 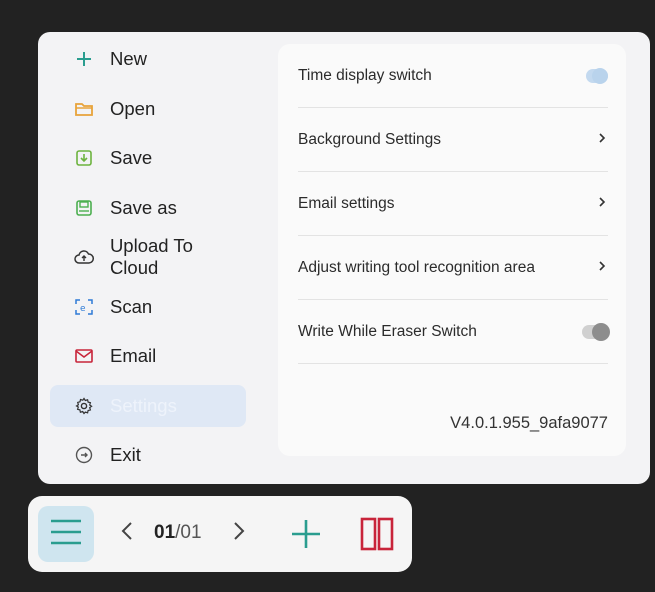 What do you see at coordinates (191, 532) in the screenshot?
I see `total-pages: 01` at bounding box center [191, 532].